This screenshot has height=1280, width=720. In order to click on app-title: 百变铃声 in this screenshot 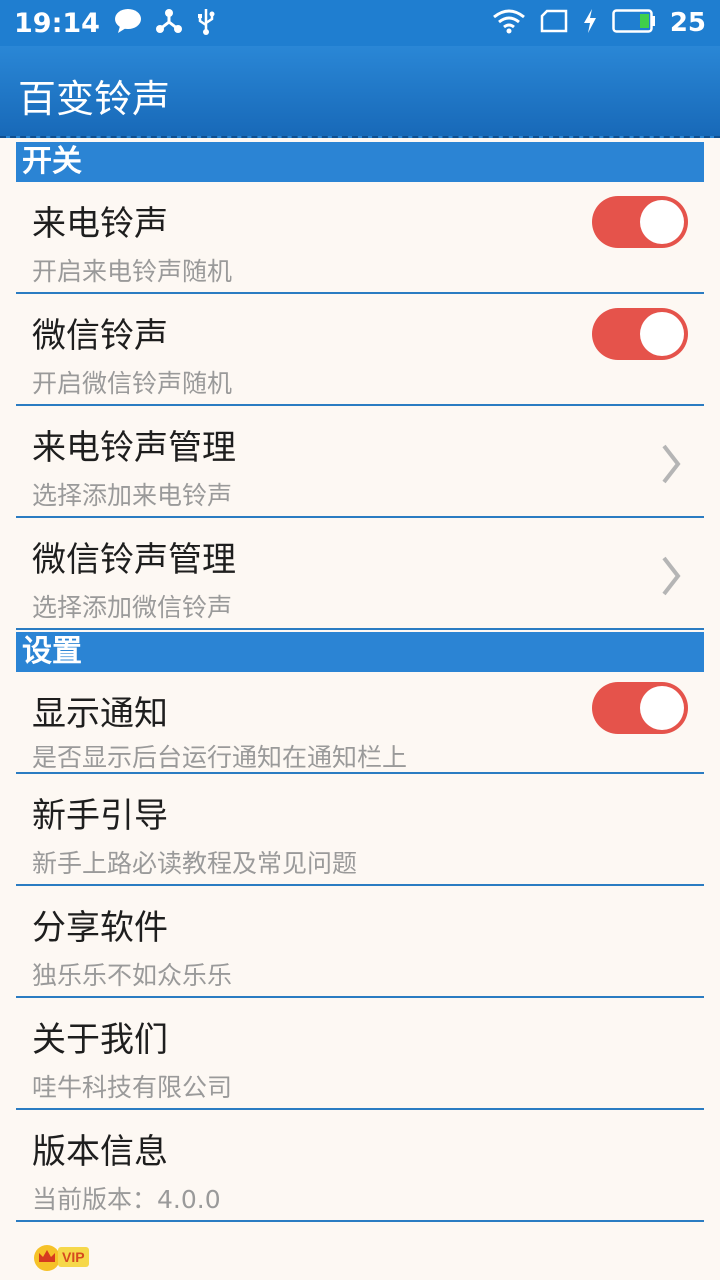, I will do `click(94, 99)`.